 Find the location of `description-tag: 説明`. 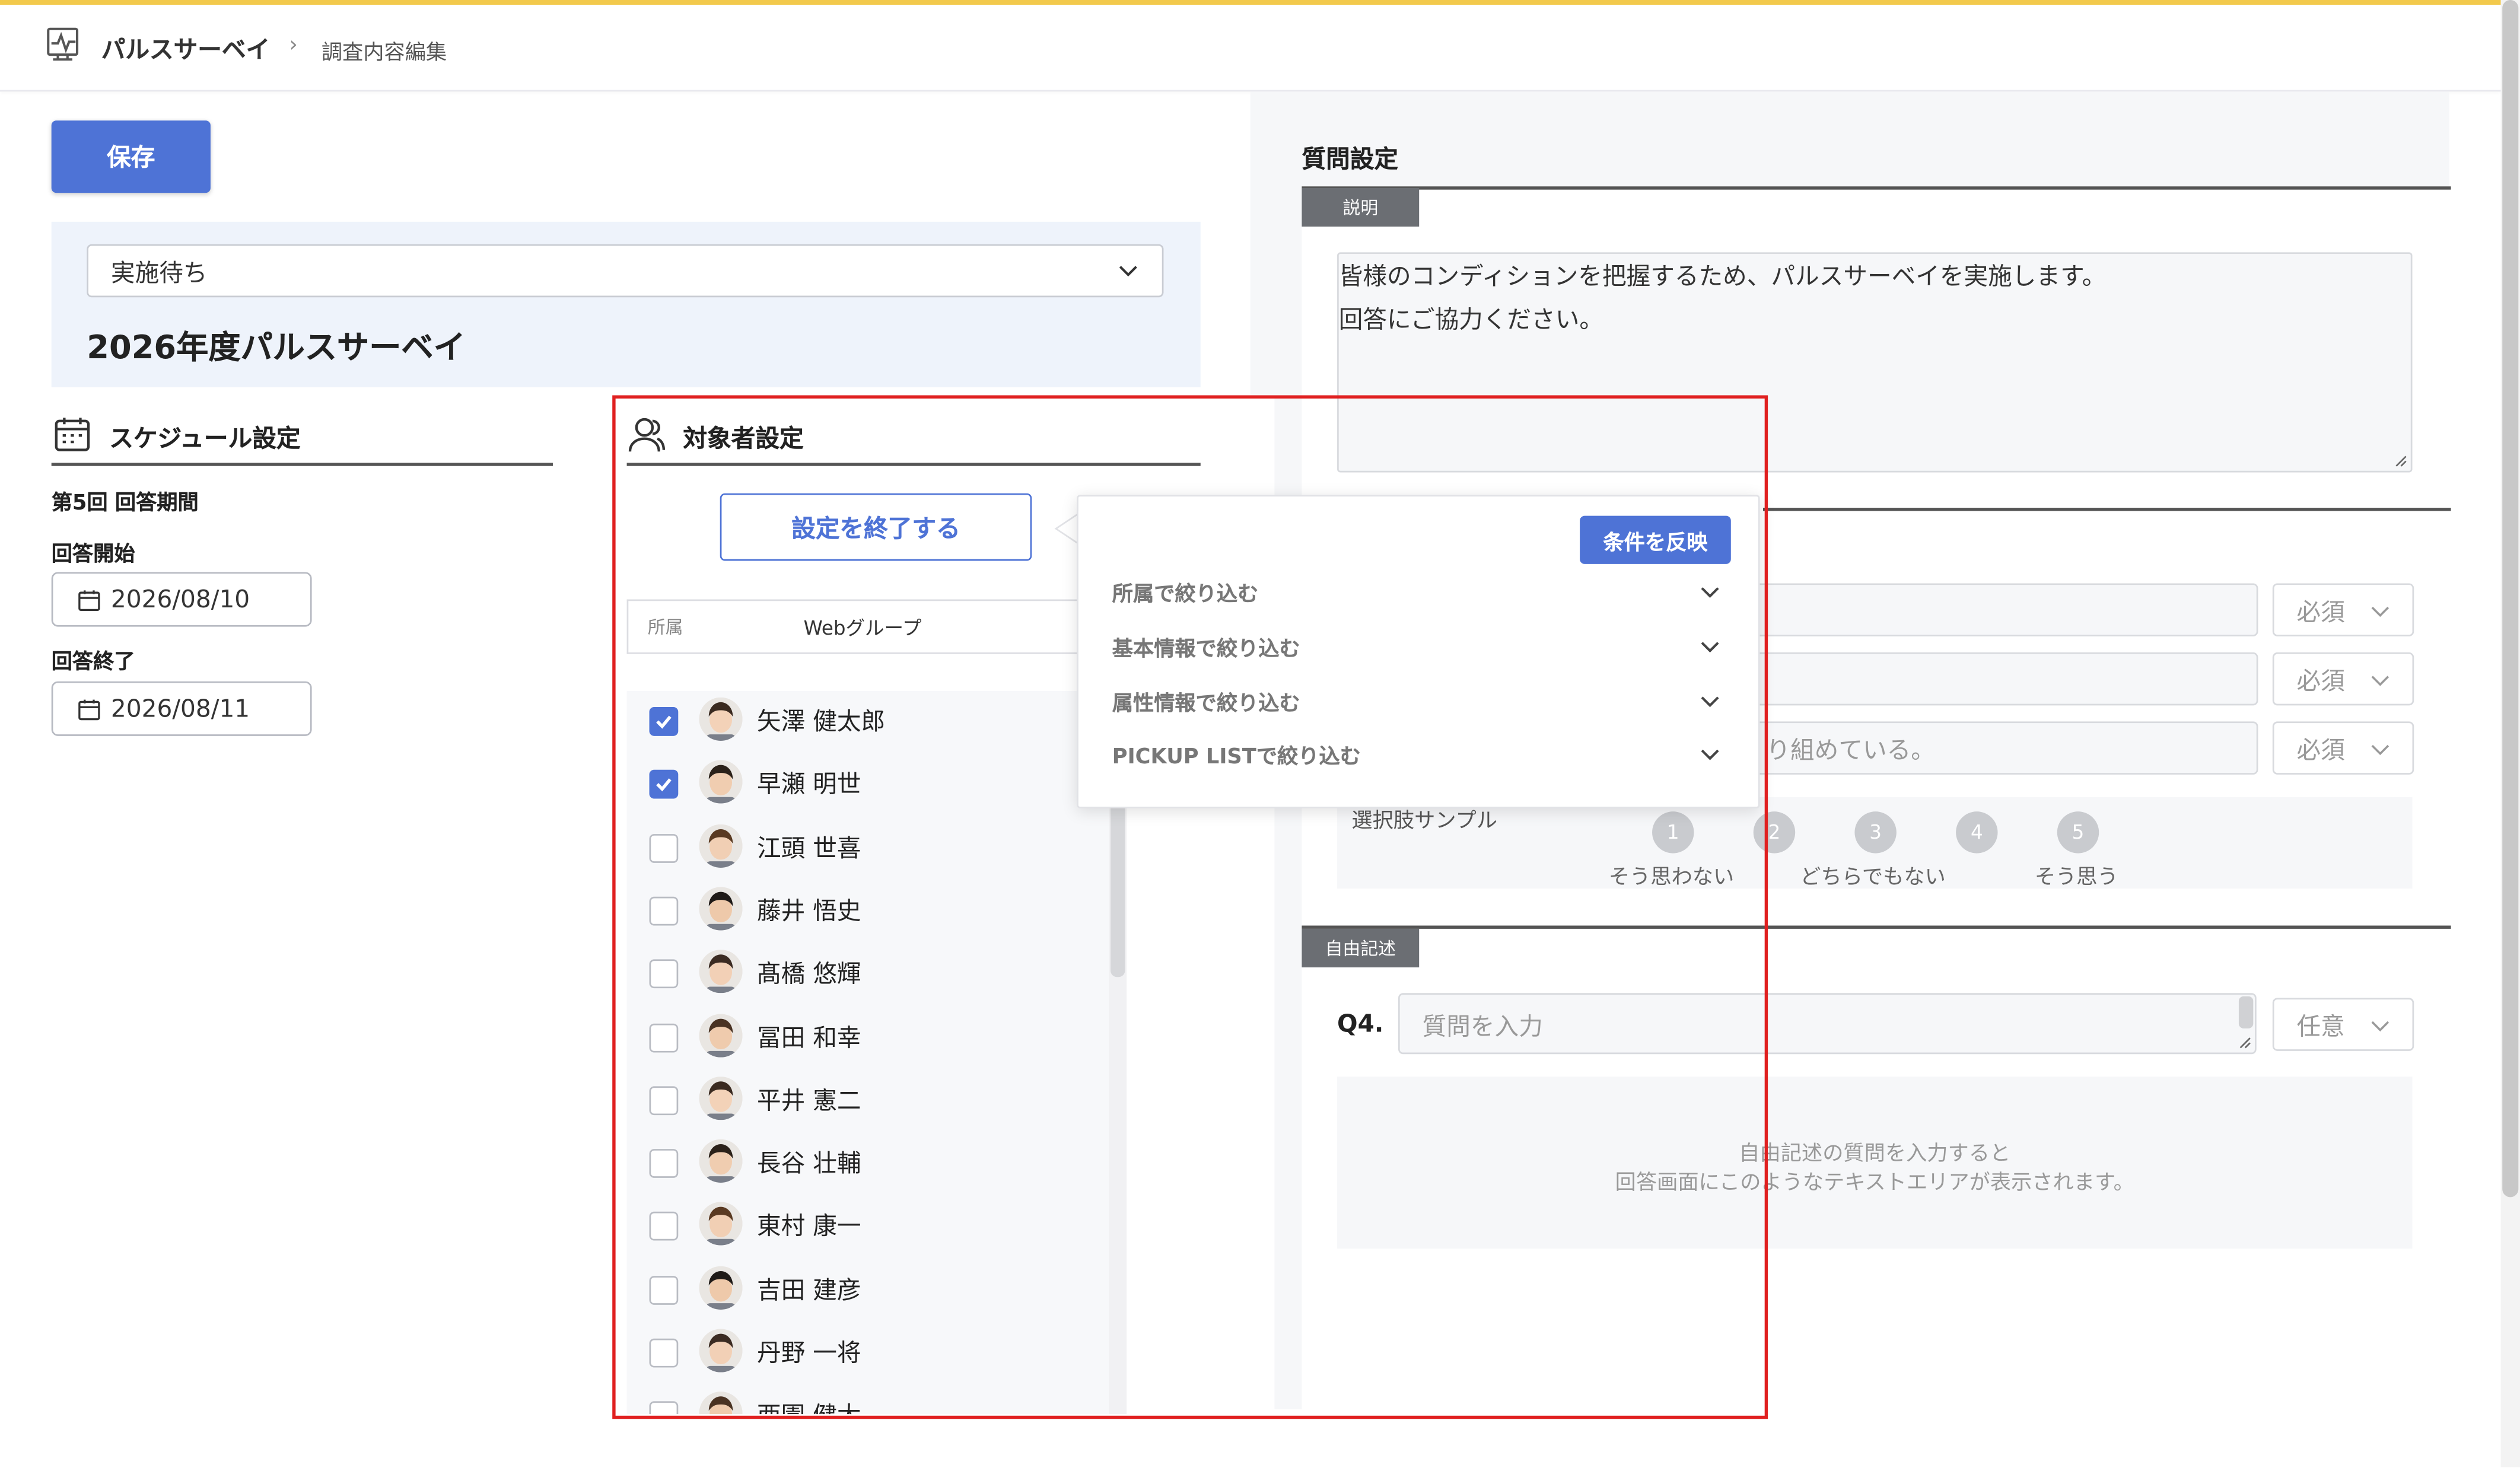

description-tag: 説明 is located at coordinates (1361, 207).